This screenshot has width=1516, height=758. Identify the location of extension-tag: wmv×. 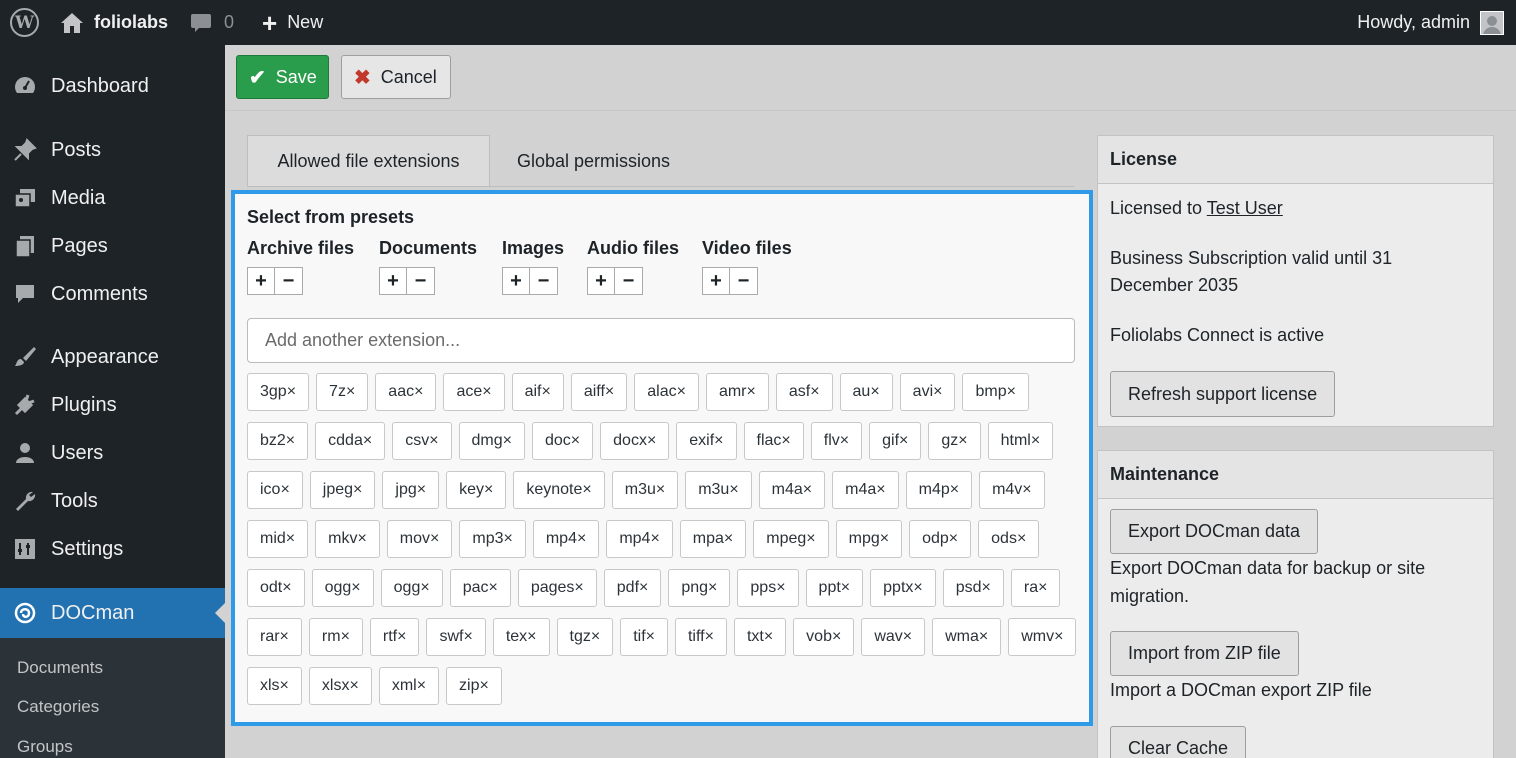
(1042, 637).